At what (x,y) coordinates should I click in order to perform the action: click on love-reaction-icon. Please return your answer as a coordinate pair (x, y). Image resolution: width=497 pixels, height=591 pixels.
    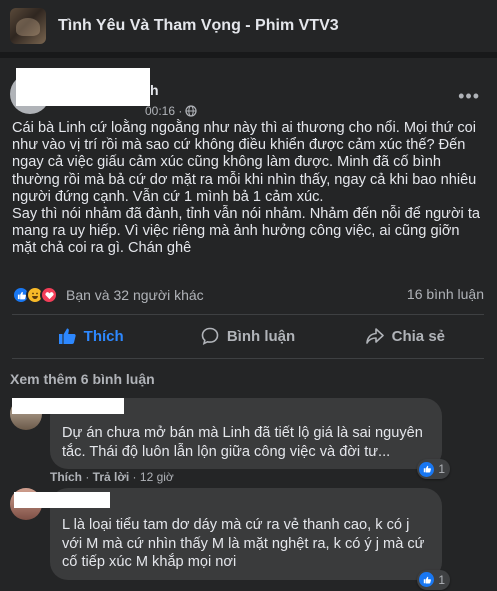
    Looking at the image, I should click on (49, 295).